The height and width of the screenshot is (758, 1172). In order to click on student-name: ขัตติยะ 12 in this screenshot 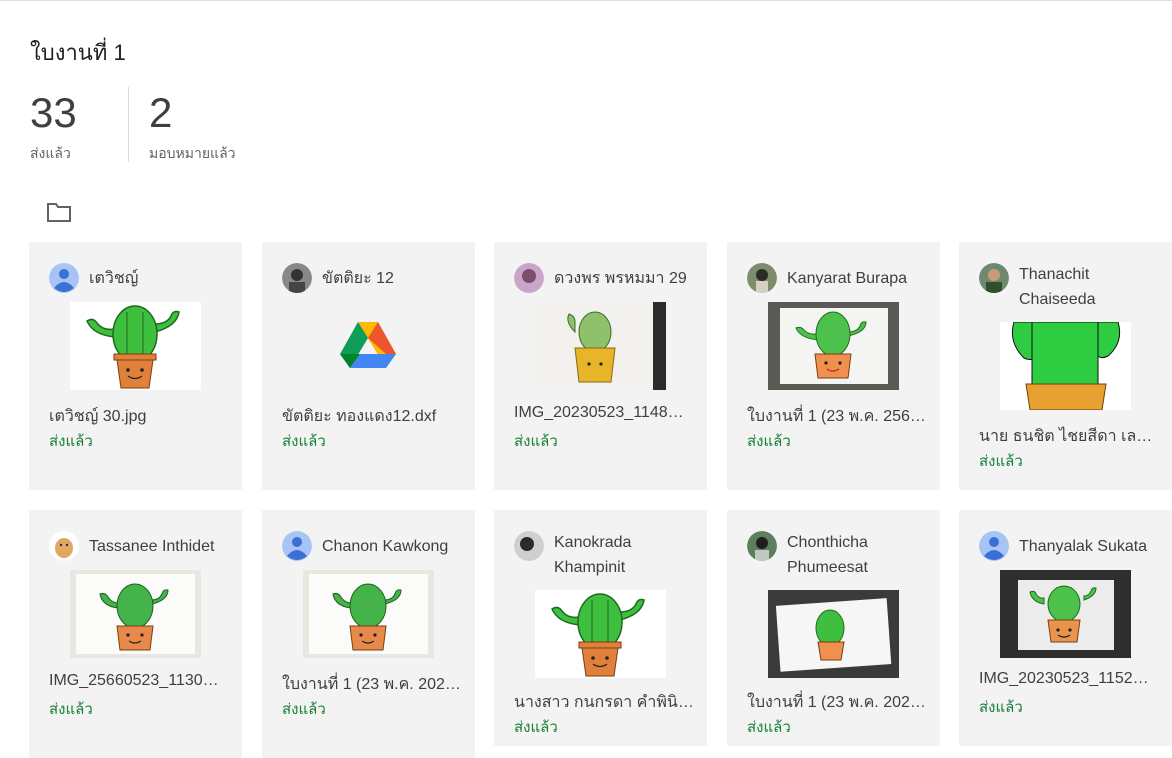, I will do `click(358, 278)`.